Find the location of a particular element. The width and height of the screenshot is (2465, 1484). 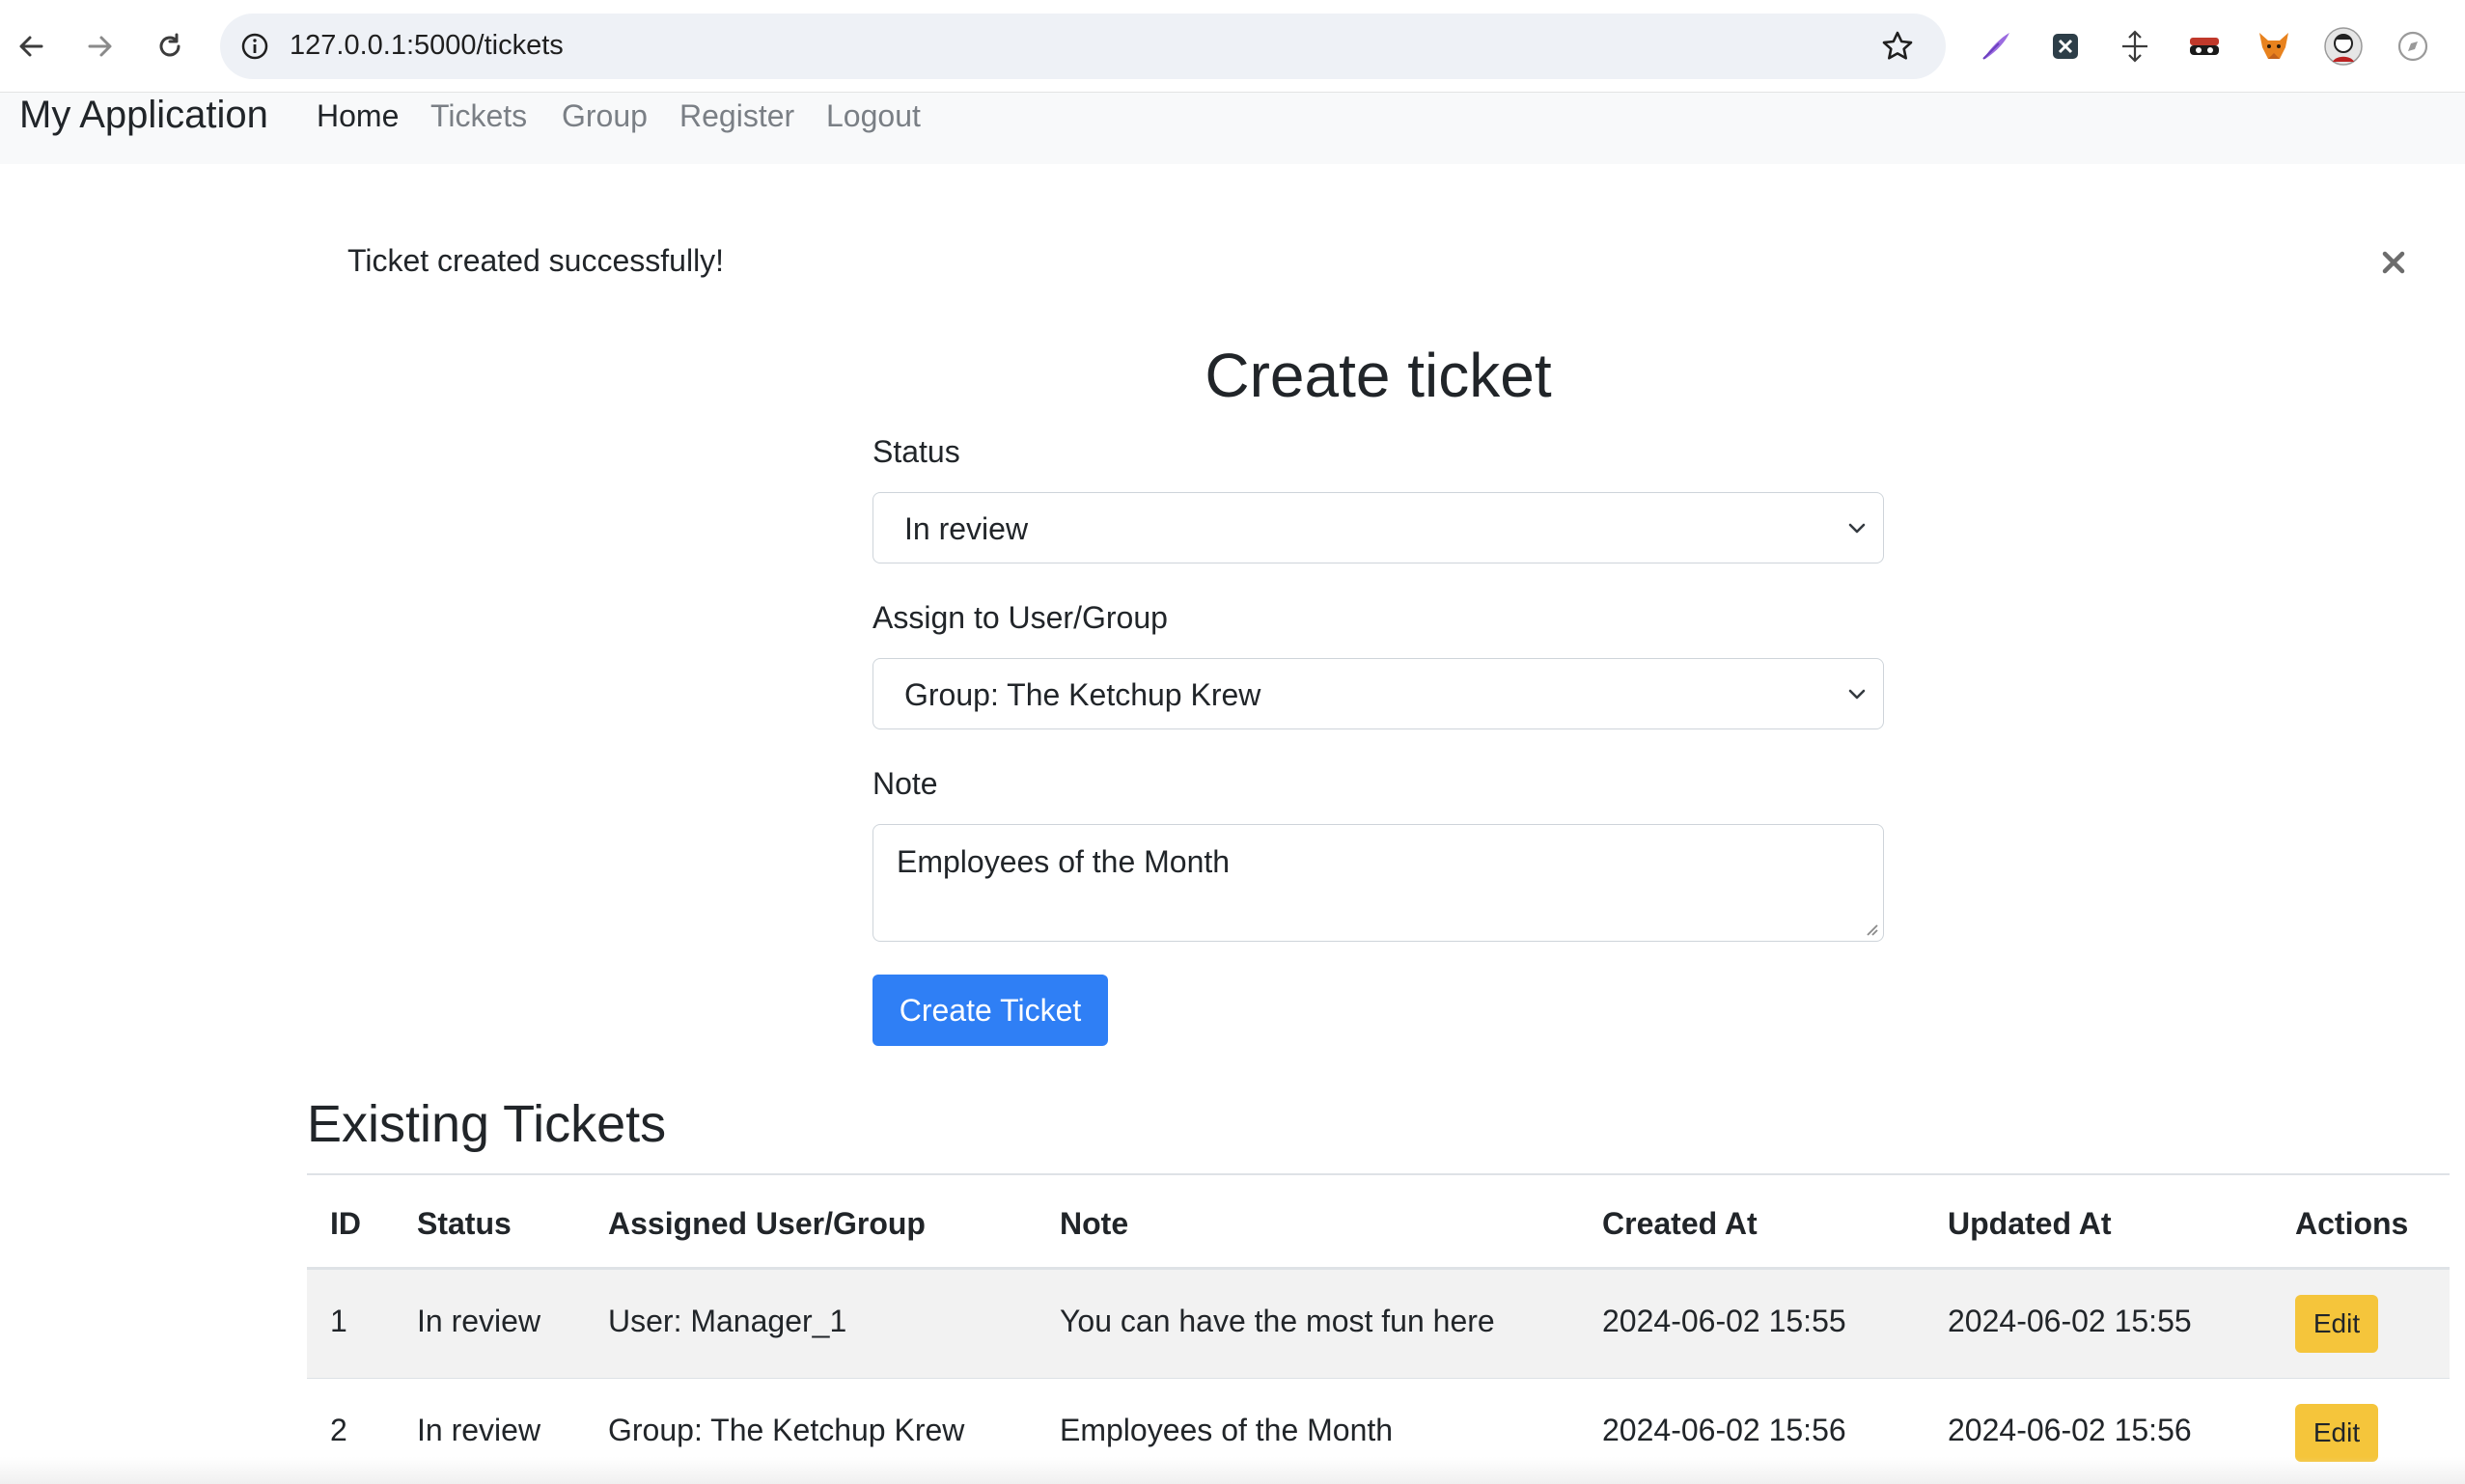

window-bottom-edge is located at coordinates (1232, 1470).